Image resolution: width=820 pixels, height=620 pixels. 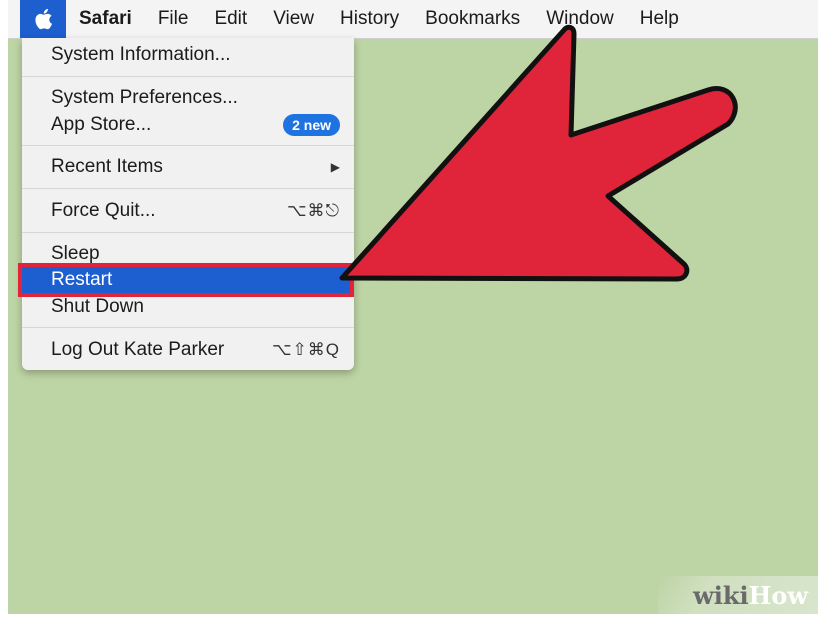 I want to click on watermark-how-text: How, so click(x=778, y=595).